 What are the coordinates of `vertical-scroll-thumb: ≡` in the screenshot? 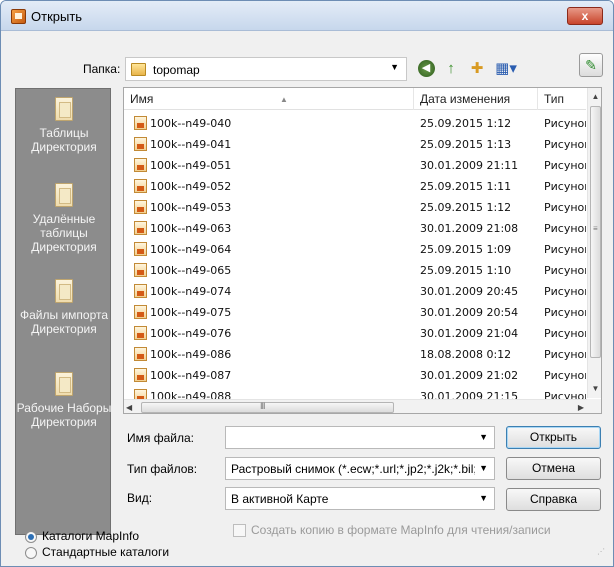 It's located at (595, 232).